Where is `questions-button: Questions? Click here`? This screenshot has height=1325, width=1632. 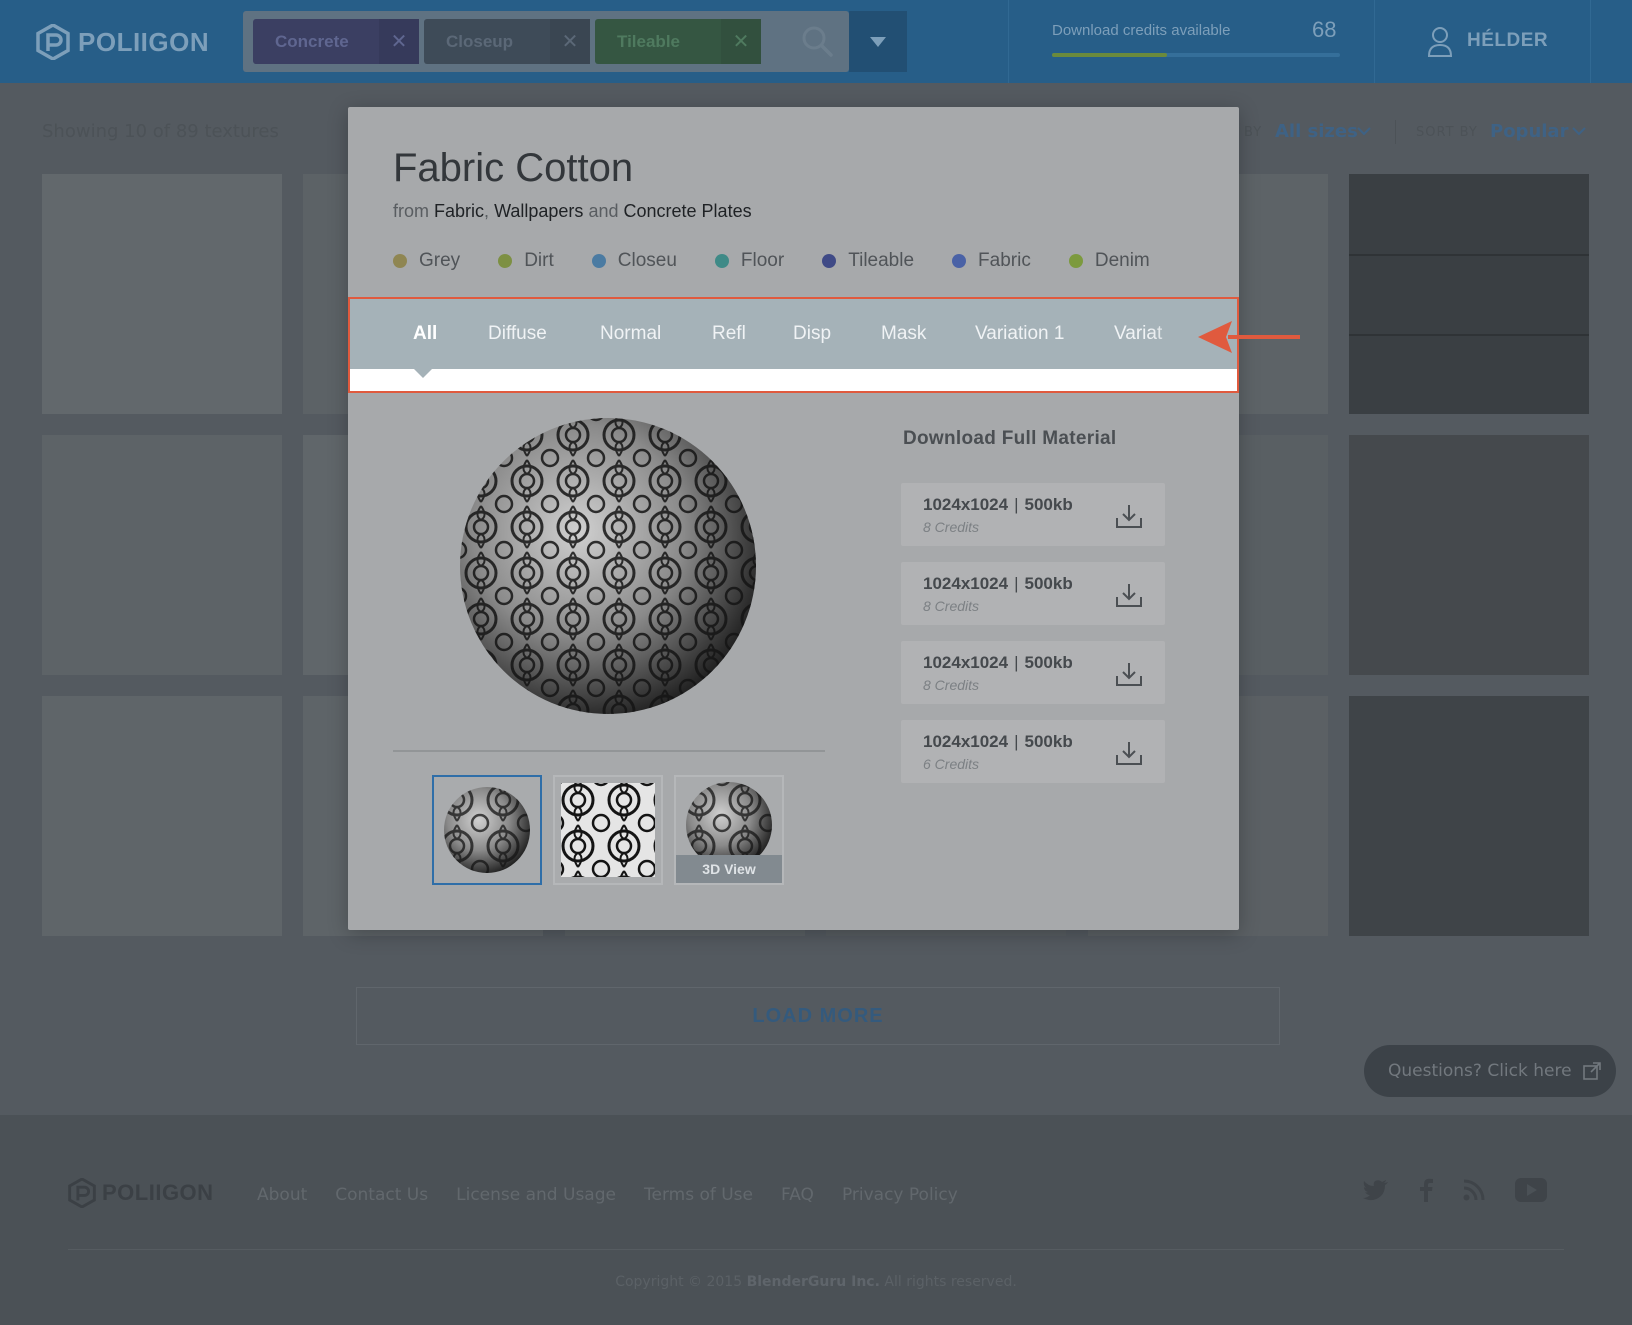
questions-button: Questions? Click here is located at coordinates (1490, 1071).